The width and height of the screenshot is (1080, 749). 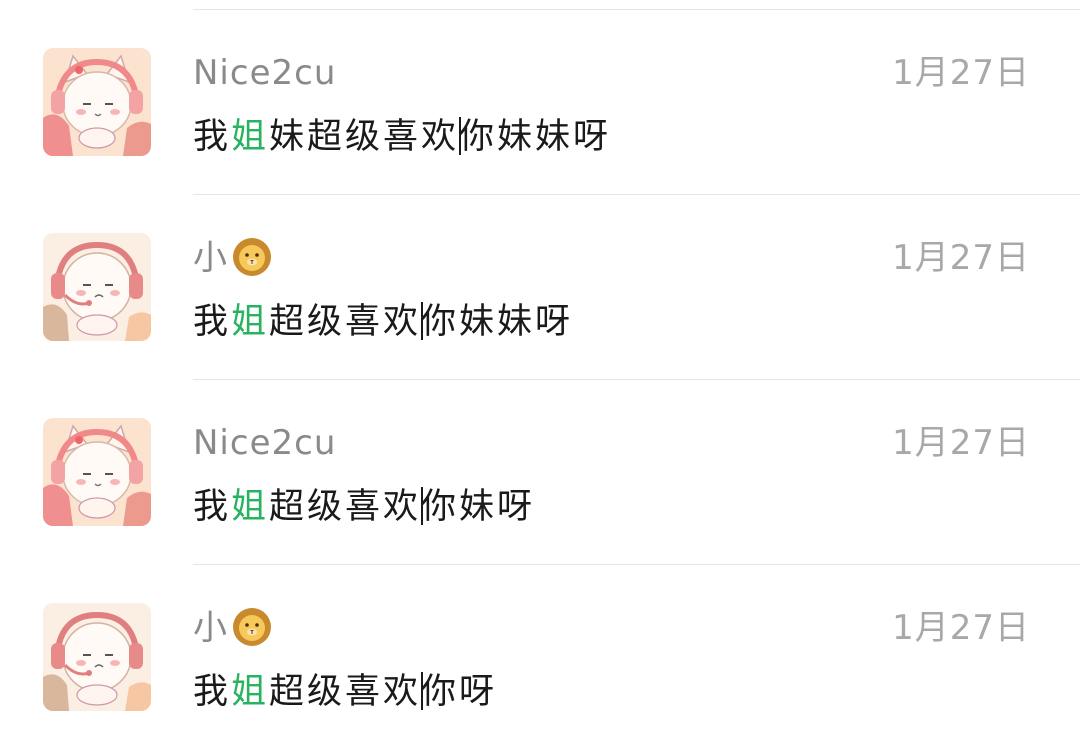 What do you see at coordinates (478, 507) in the screenshot?
I see `message-text-after: 你妹呀` at bounding box center [478, 507].